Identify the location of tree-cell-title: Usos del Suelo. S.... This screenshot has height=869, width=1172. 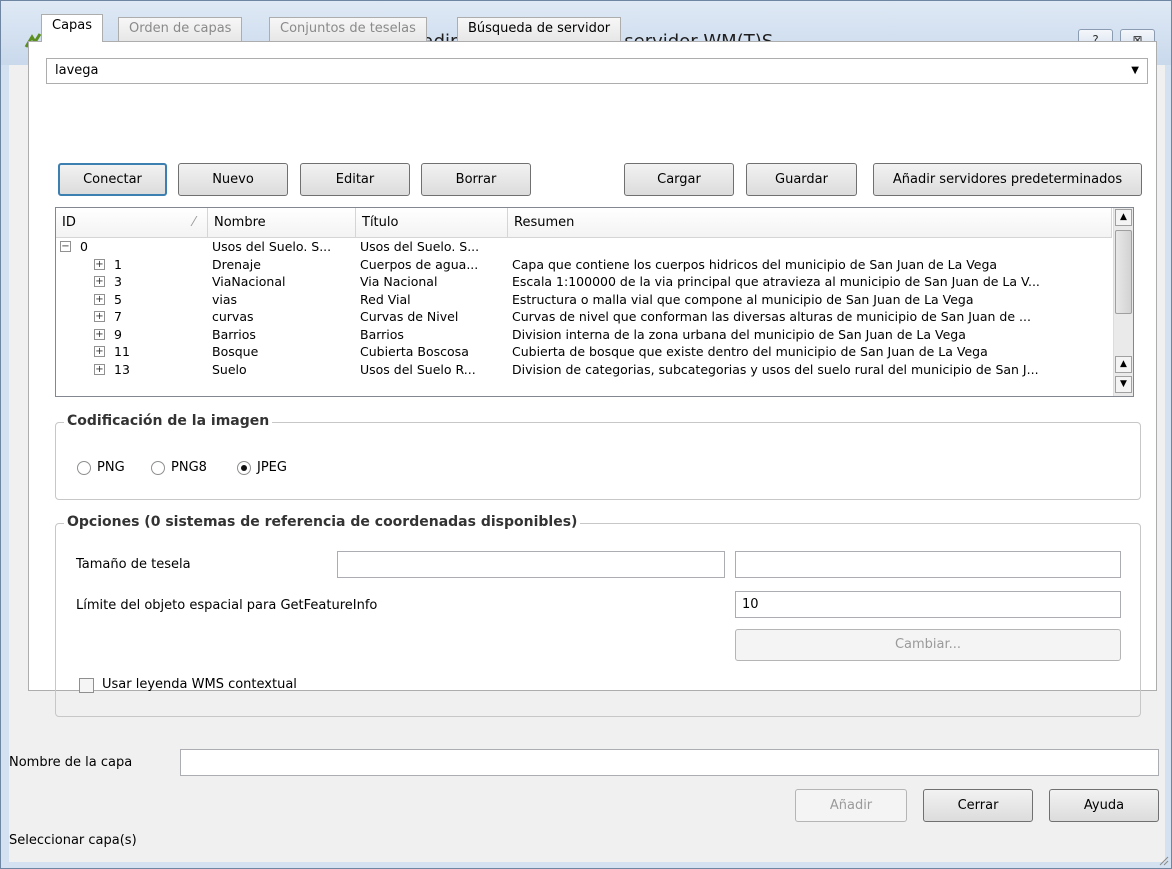
(420, 246).